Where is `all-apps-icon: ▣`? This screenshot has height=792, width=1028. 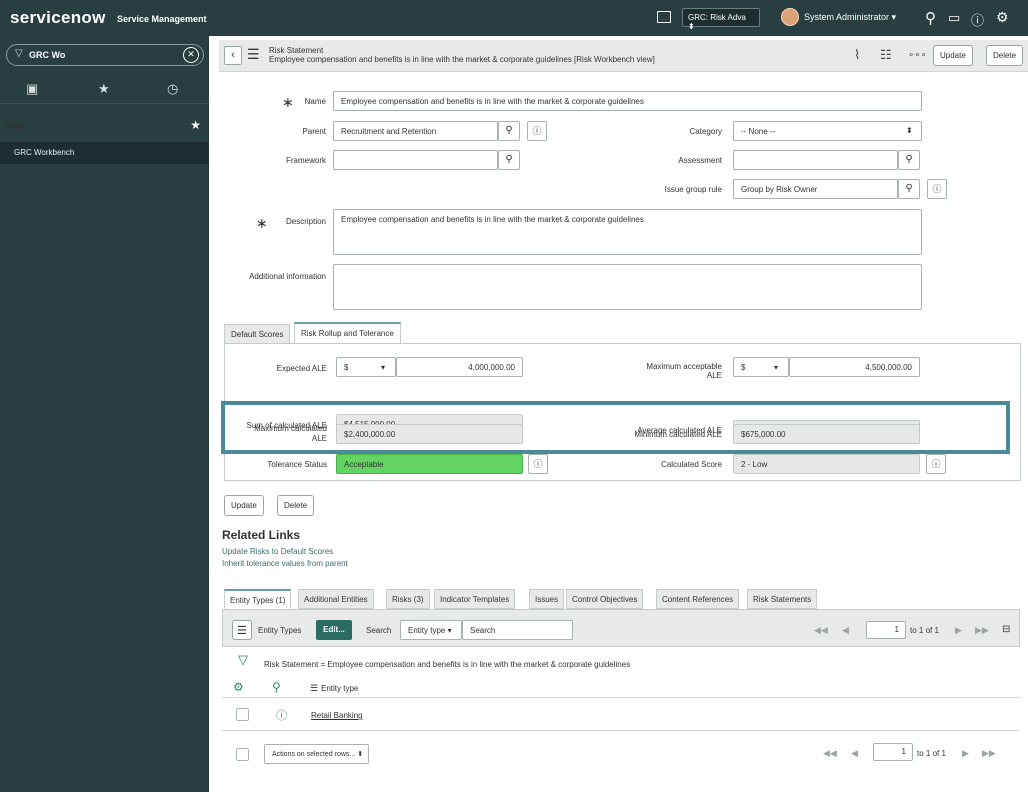 all-apps-icon: ▣ is located at coordinates (32, 89).